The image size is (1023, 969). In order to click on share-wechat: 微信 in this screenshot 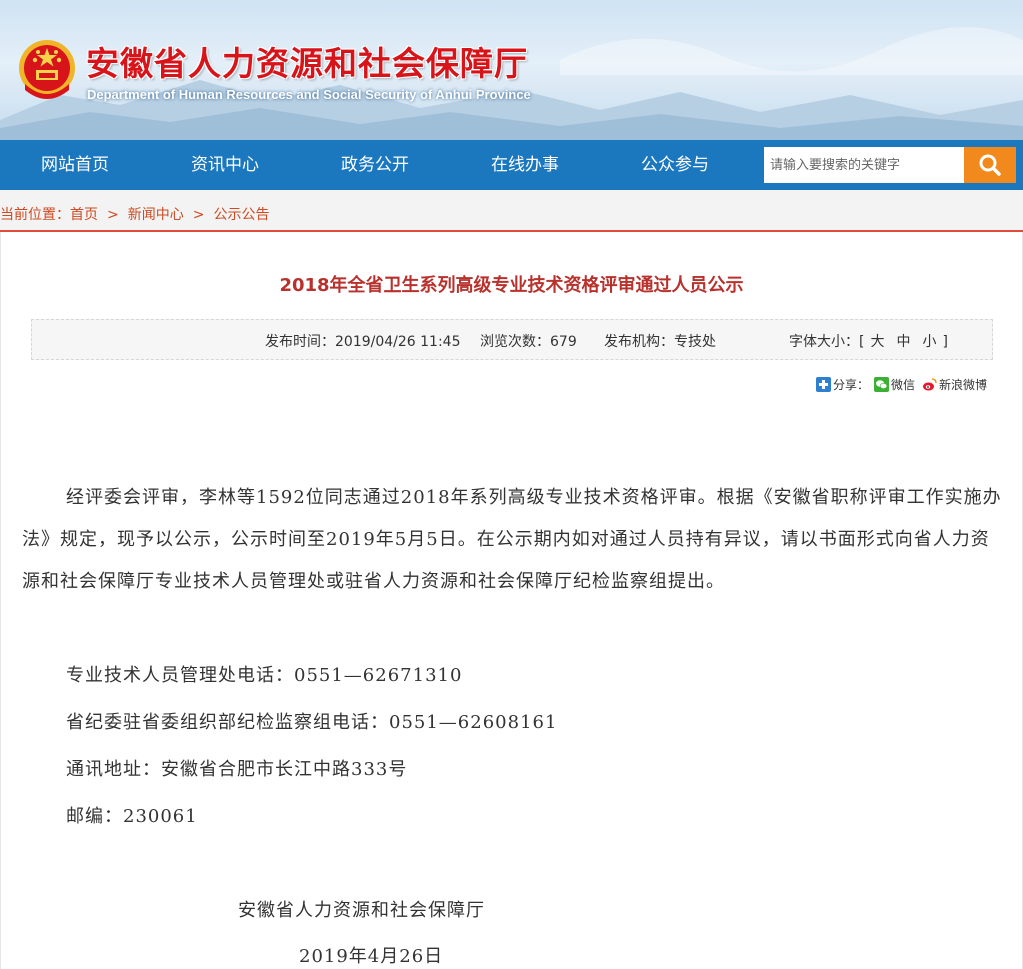, I will do `click(894, 384)`.